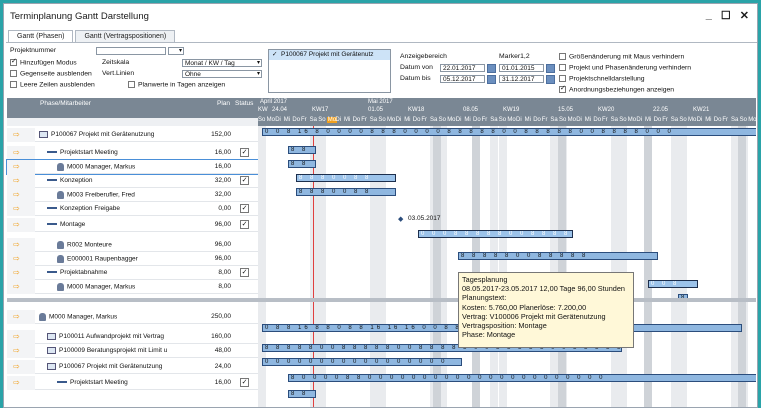 This screenshot has width=761, height=408. I want to click on project-list-item: ✓ P100067 Projekt mit Gerätenutz, so click(329, 55).